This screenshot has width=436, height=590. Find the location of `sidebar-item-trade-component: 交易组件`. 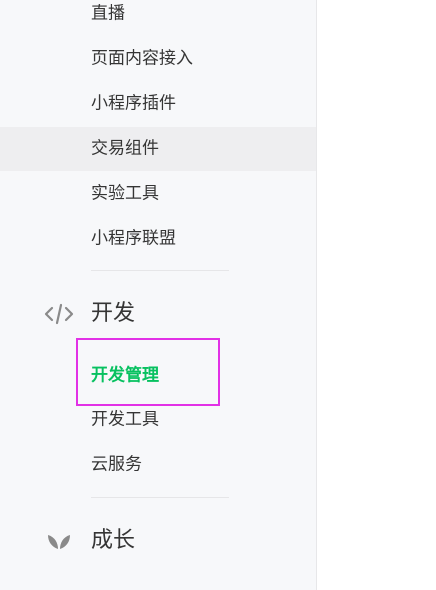

sidebar-item-trade-component: 交易组件 is located at coordinates (158, 149).